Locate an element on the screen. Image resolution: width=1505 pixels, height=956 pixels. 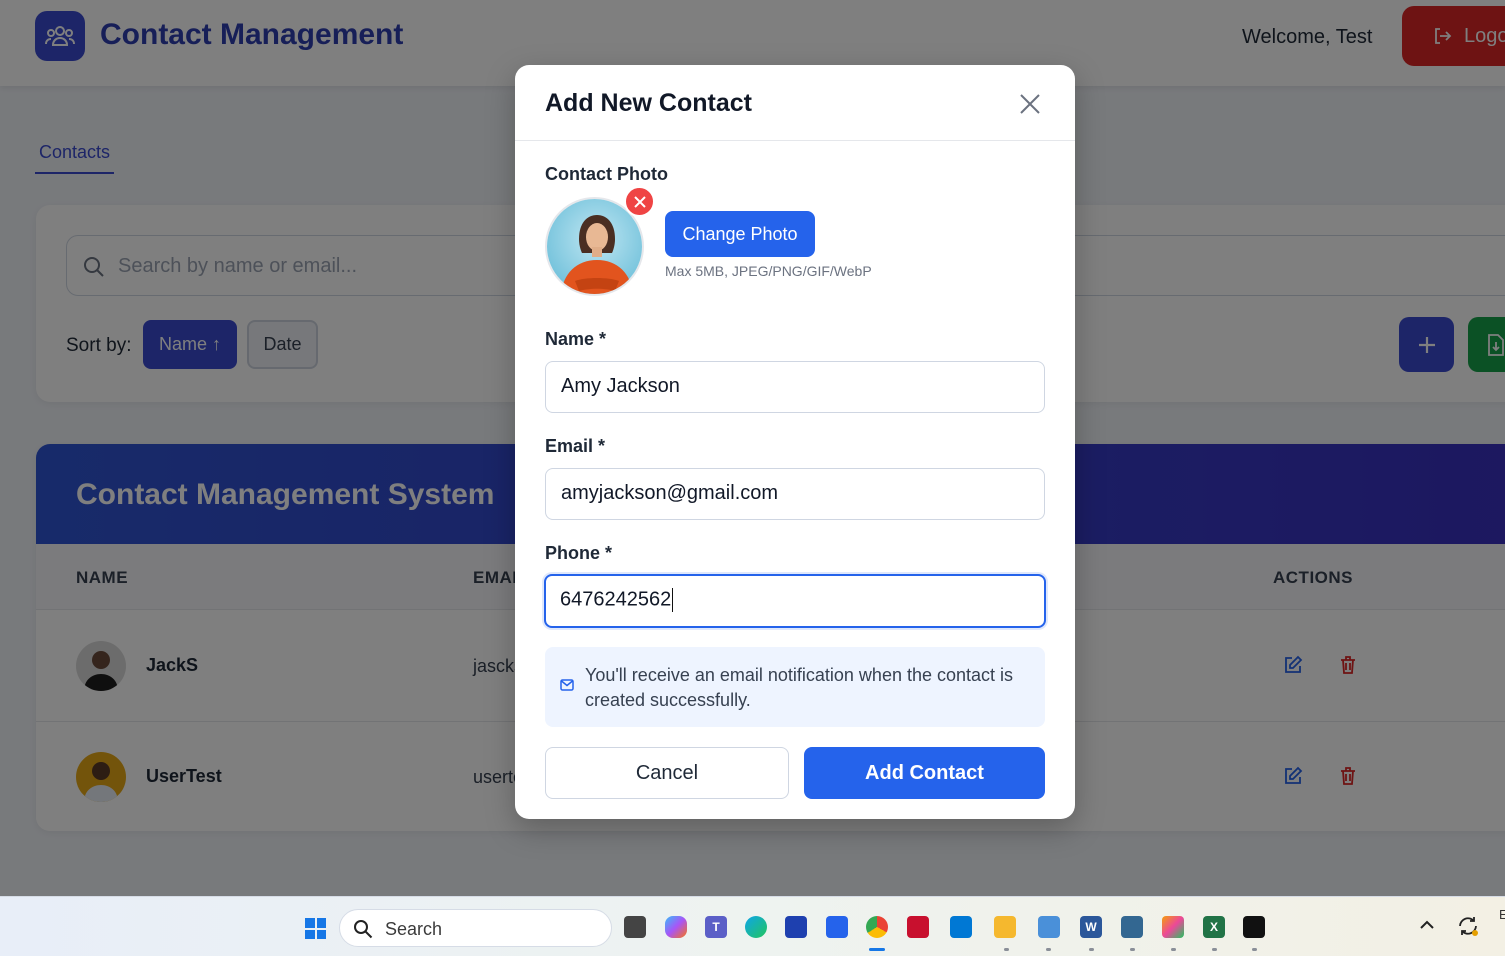
active-app-indicator is located at coordinates (877, 949).